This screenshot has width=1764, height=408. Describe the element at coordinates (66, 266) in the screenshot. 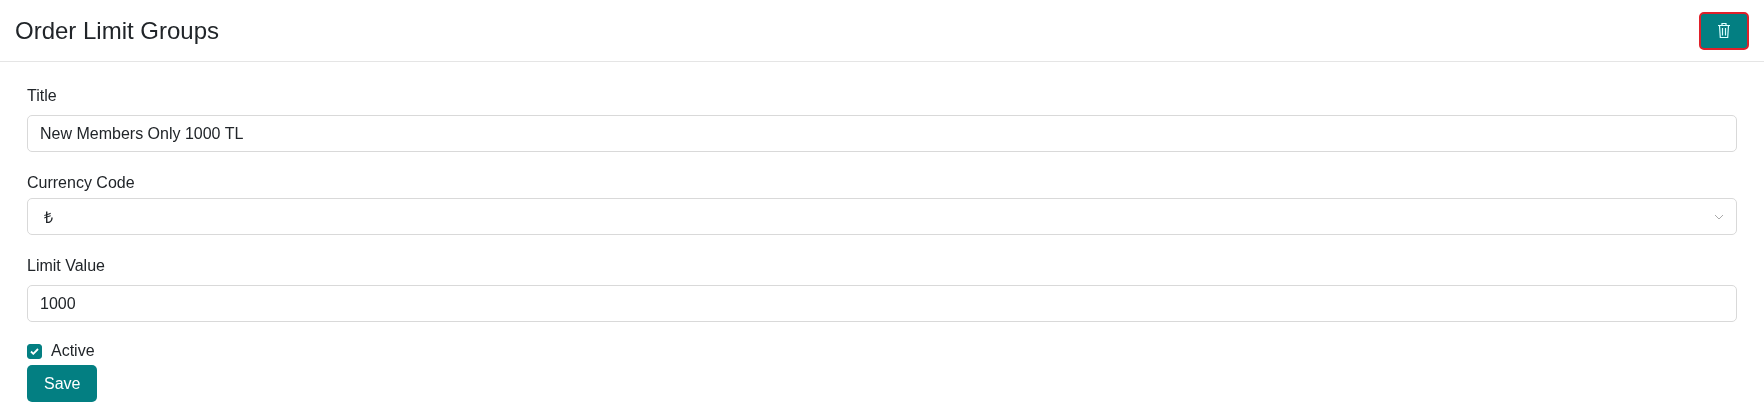

I see `field-label: Limit Value` at that location.